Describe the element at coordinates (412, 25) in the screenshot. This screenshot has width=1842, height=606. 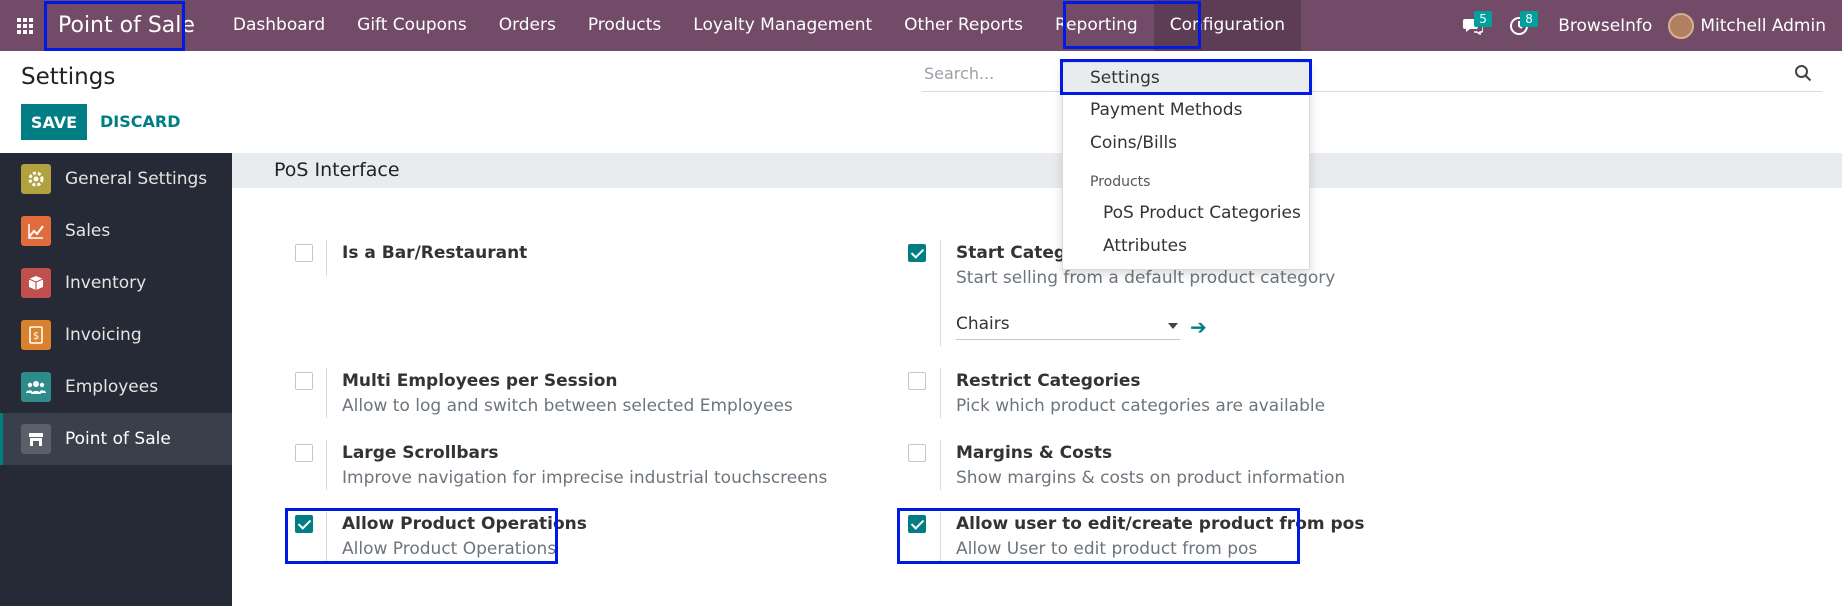
I see `menu-gift-coupons: Gift Coupons` at that location.